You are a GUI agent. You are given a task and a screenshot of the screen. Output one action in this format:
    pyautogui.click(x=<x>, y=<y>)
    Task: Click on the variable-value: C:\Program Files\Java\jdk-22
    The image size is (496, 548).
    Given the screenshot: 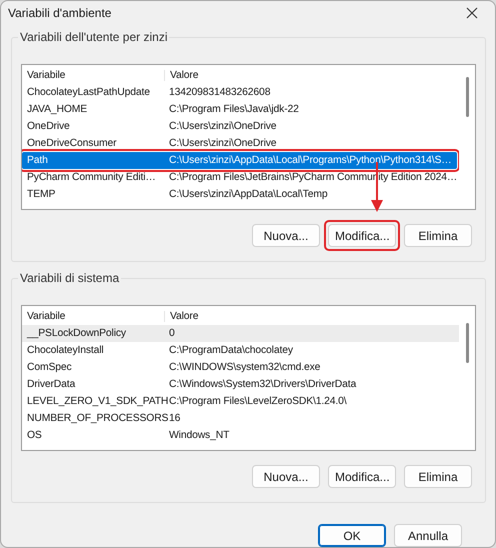 What is the action you would take?
    pyautogui.click(x=234, y=109)
    